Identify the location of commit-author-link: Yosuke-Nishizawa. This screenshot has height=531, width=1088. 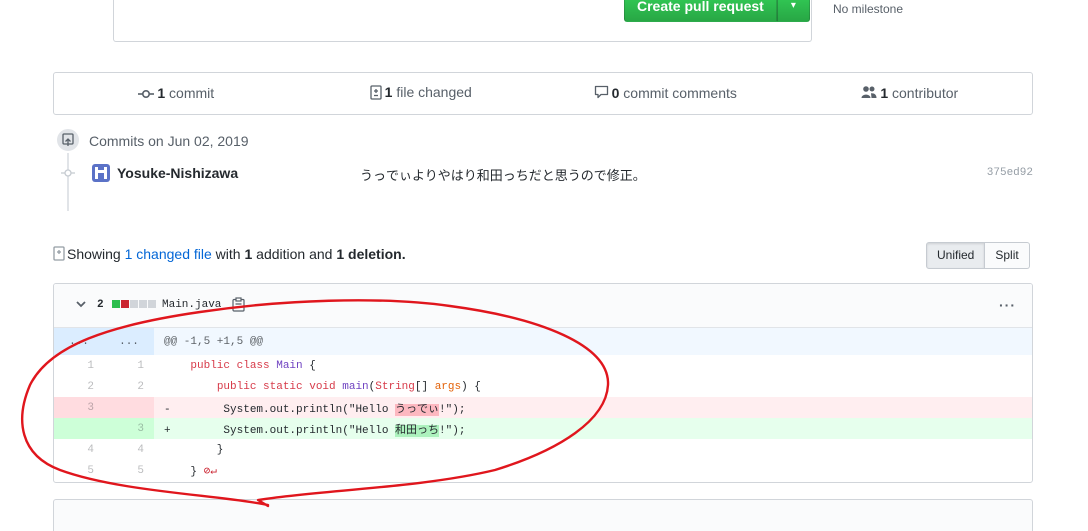
(177, 173).